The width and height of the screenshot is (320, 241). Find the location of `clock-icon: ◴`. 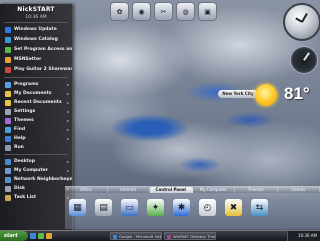

clock-icon: ◴ is located at coordinates (207, 207).